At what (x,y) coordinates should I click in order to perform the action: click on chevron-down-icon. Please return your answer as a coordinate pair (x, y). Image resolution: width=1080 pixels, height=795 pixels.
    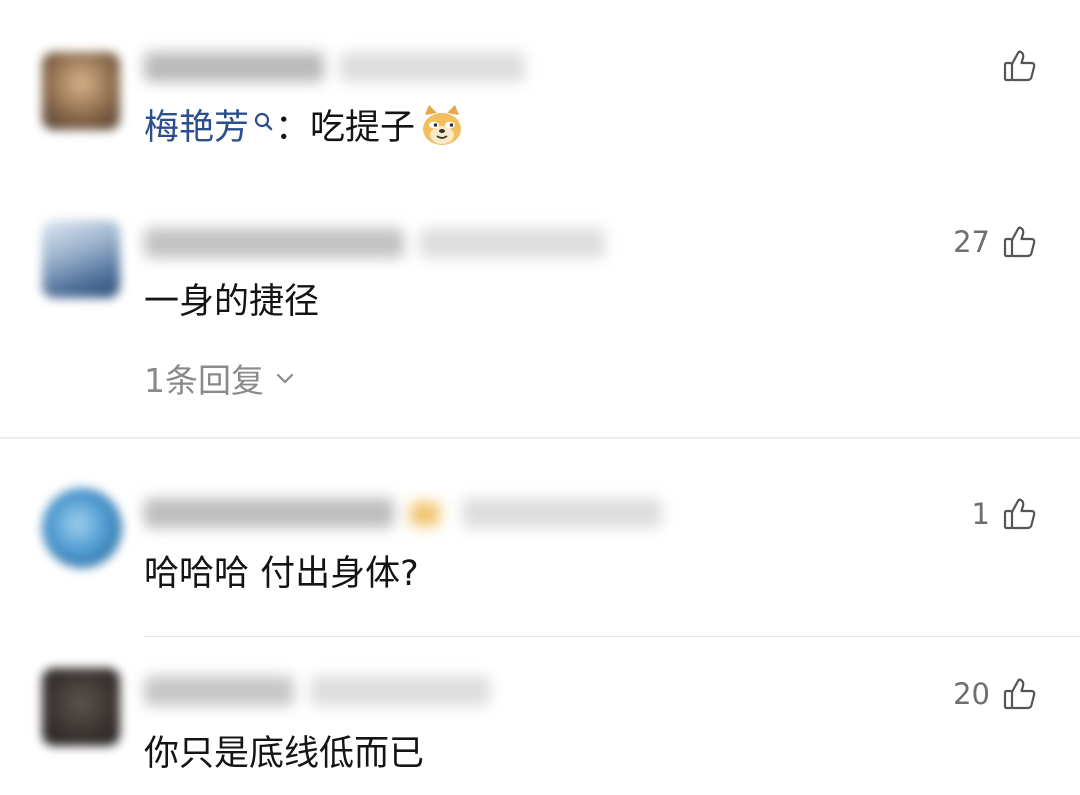
    Looking at the image, I should click on (285, 378).